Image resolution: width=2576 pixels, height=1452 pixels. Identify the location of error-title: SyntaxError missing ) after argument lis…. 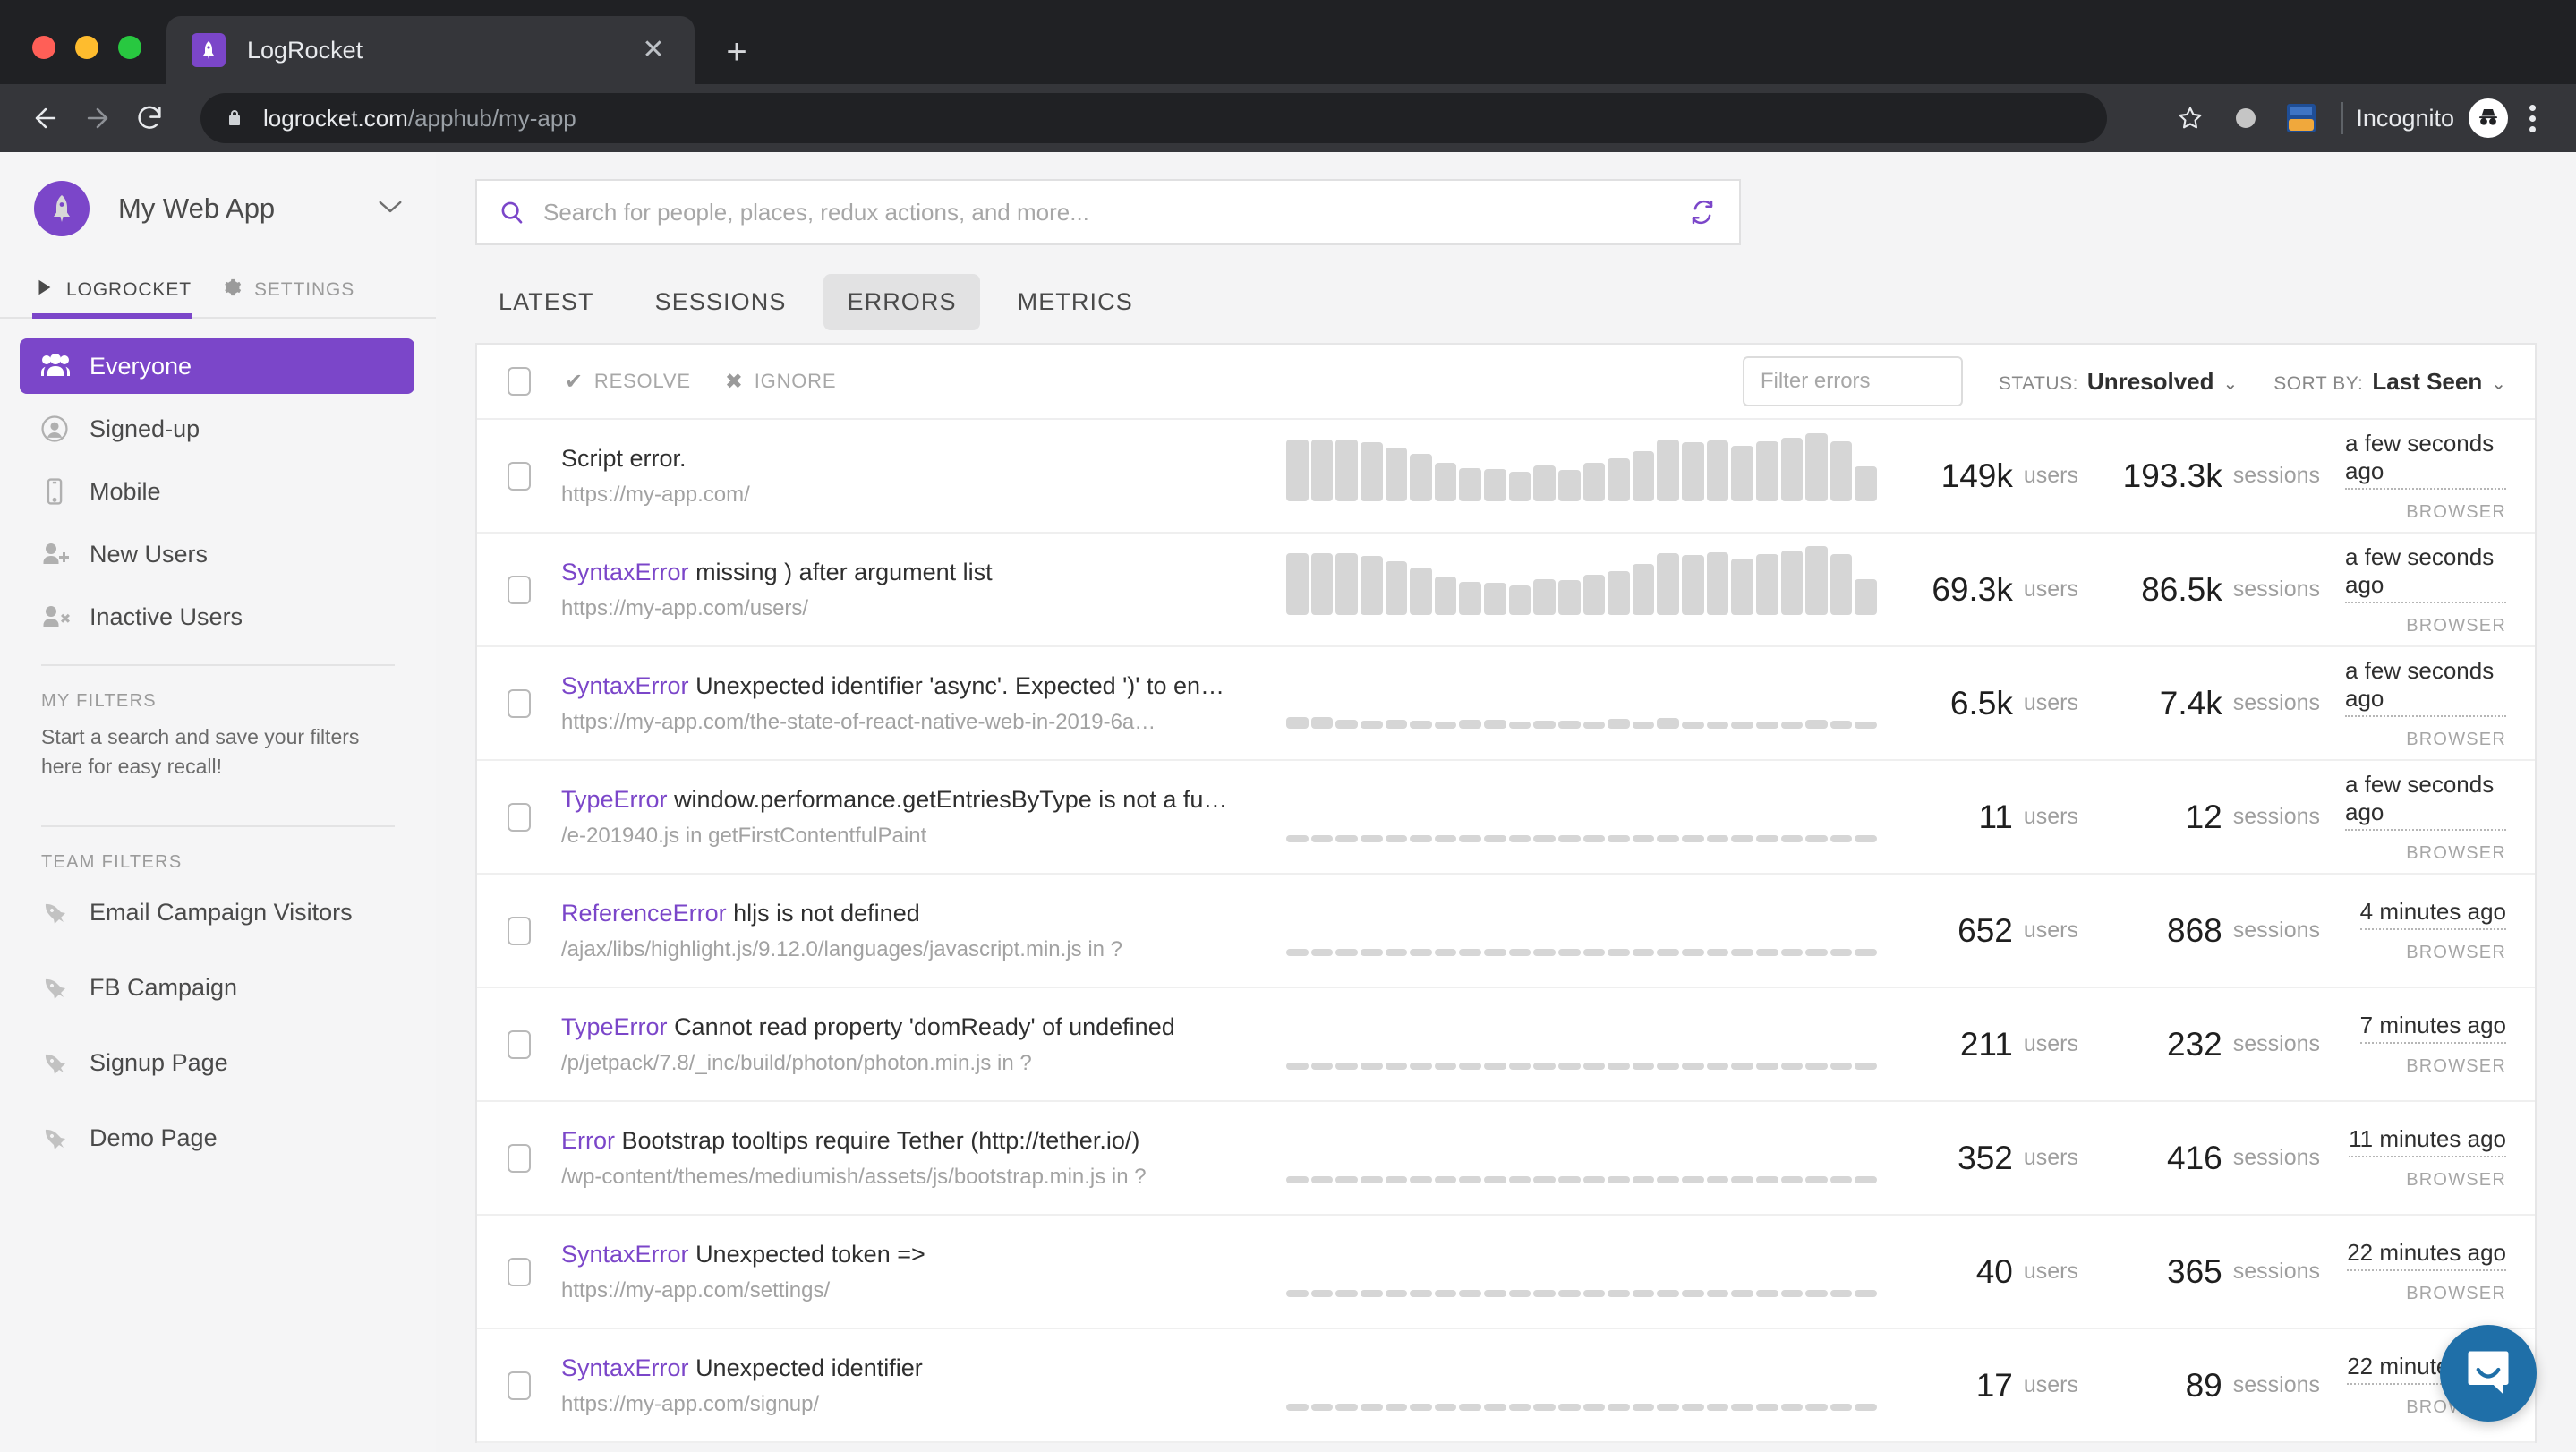
(910, 572).